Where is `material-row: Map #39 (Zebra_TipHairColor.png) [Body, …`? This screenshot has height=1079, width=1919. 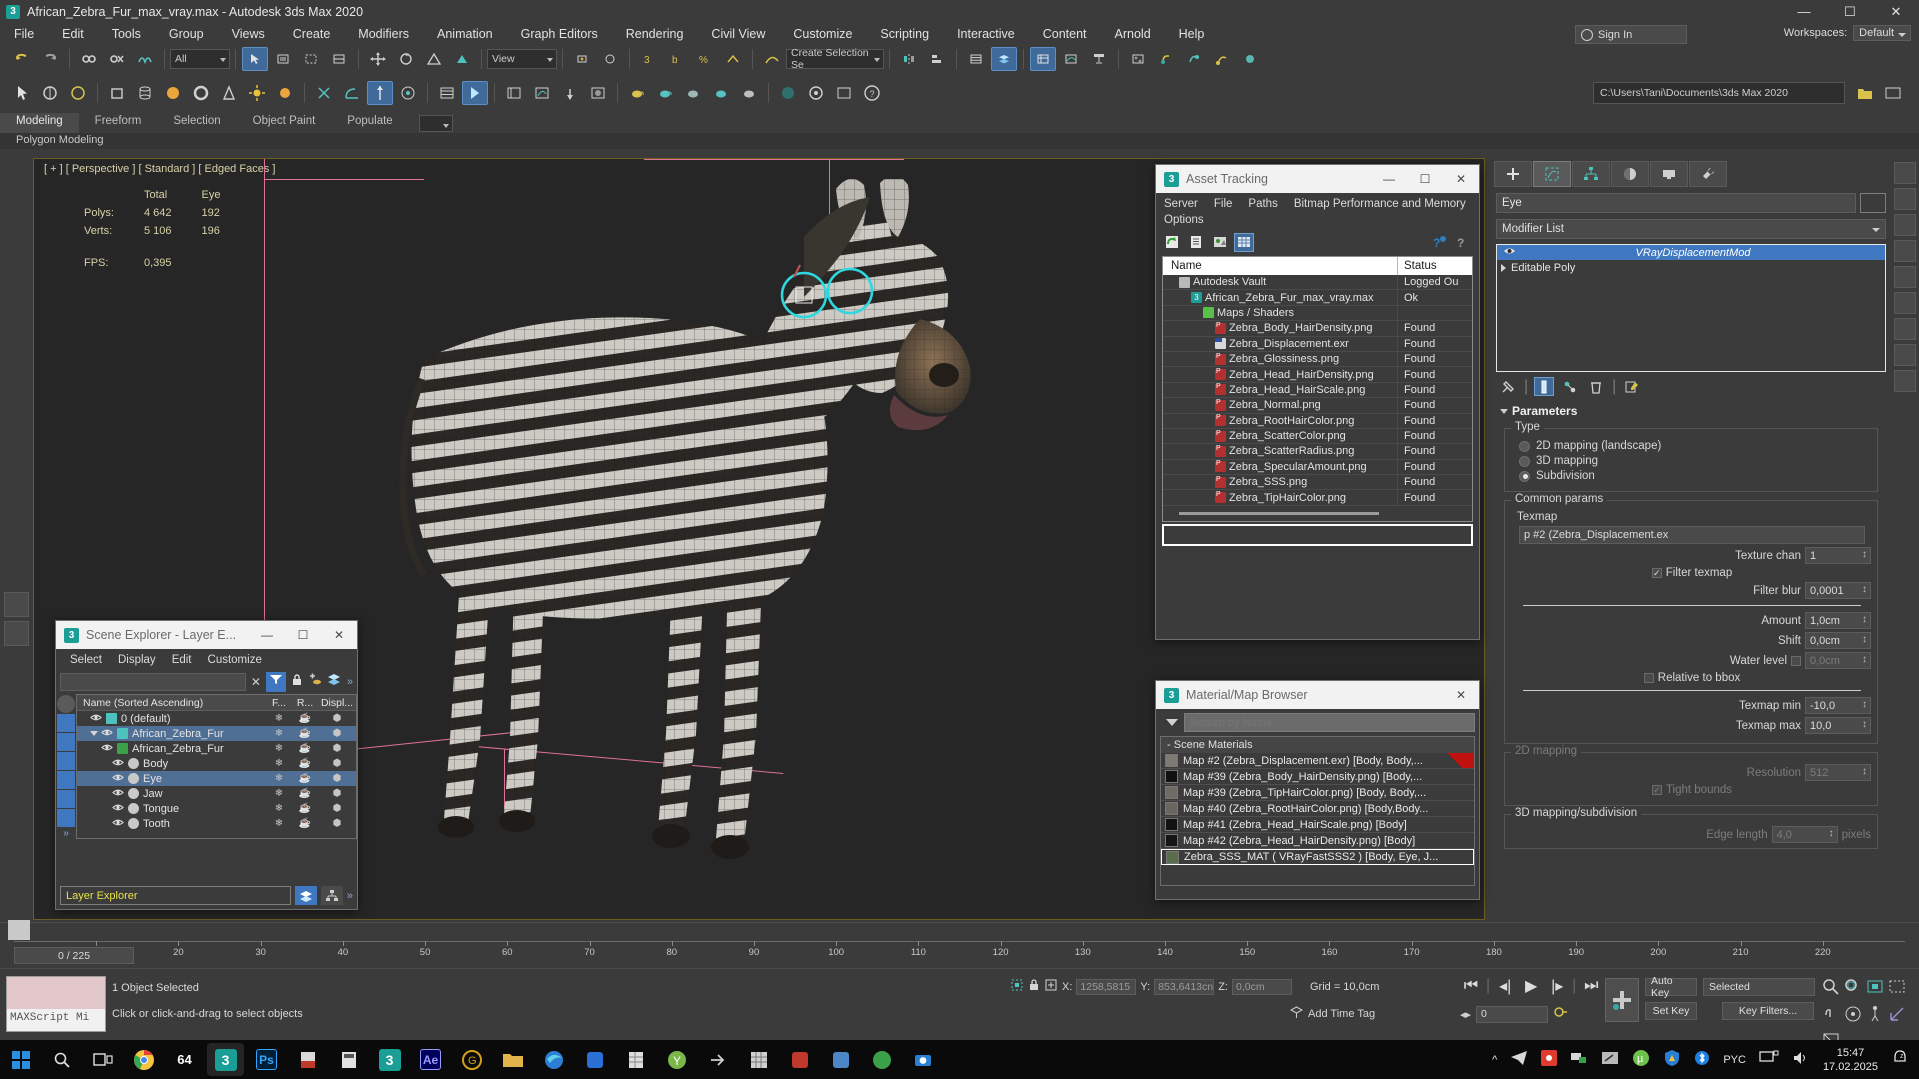
material-row: Map #39 (Zebra_TipHairColor.png) [Body, … is located at coordinates (1317, 793).